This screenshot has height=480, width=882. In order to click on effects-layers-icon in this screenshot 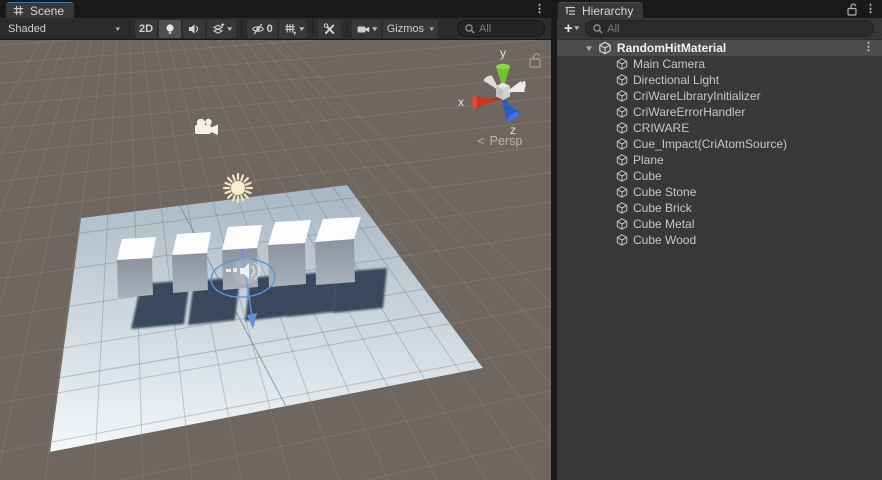, I will do `click(218, 29)`.